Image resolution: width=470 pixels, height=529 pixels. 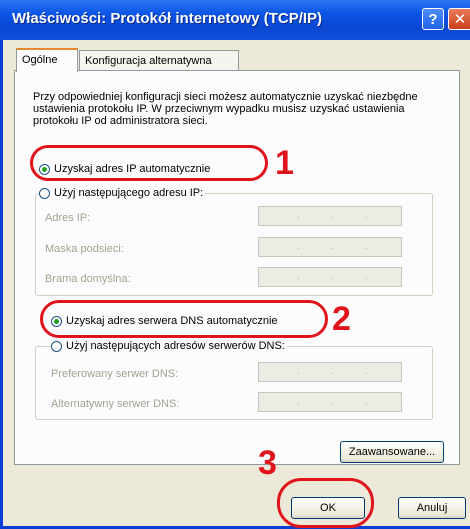 I want to click on close-icon: ✕, so click(x=459, y=19).